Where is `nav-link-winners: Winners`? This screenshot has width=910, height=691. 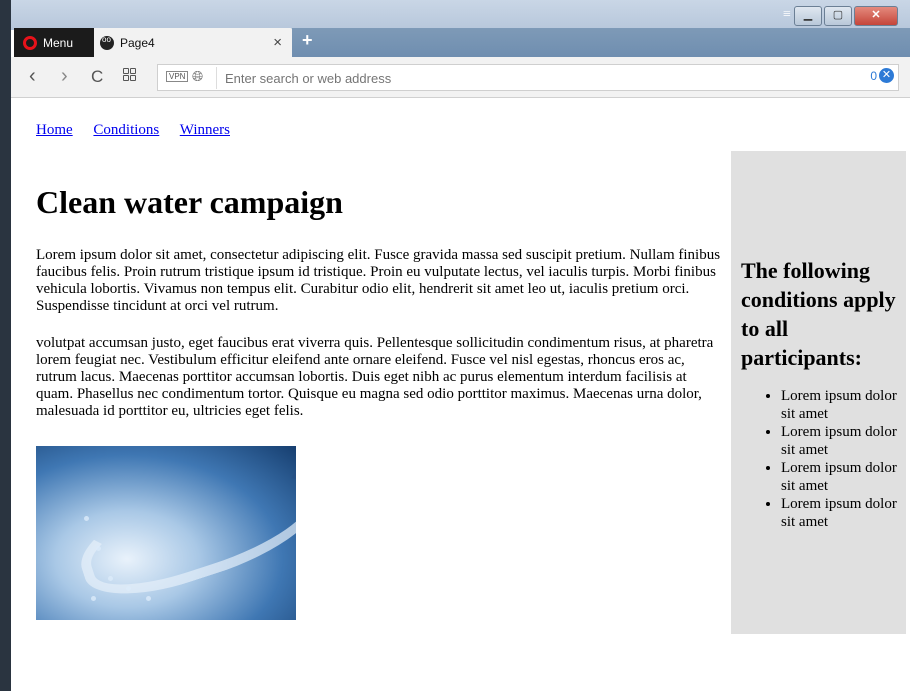 nav-link-winners: Winners is located at coordinates (205, 130).